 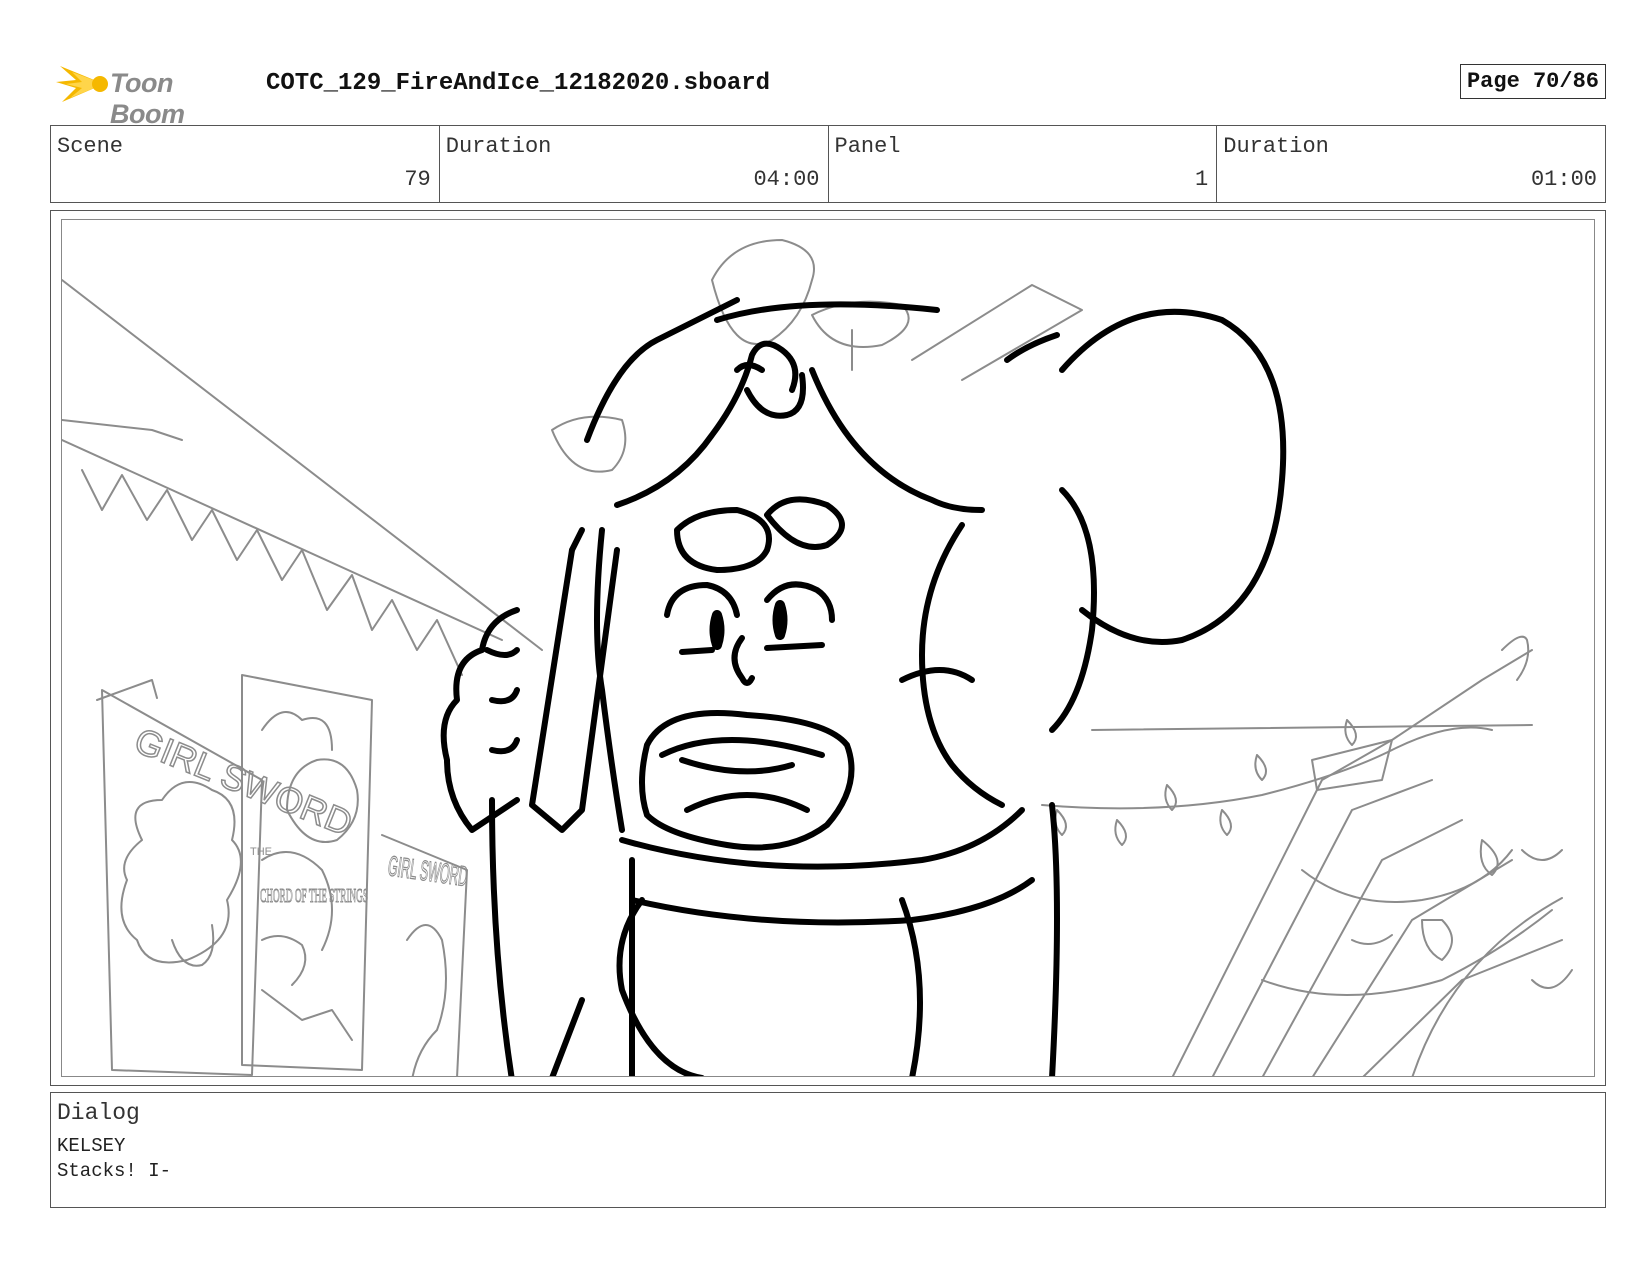 What do you see at coordinates (147, 98) in the screenshot?
I see `logo-text: Toon Boom` at bounding box center [147, 98].